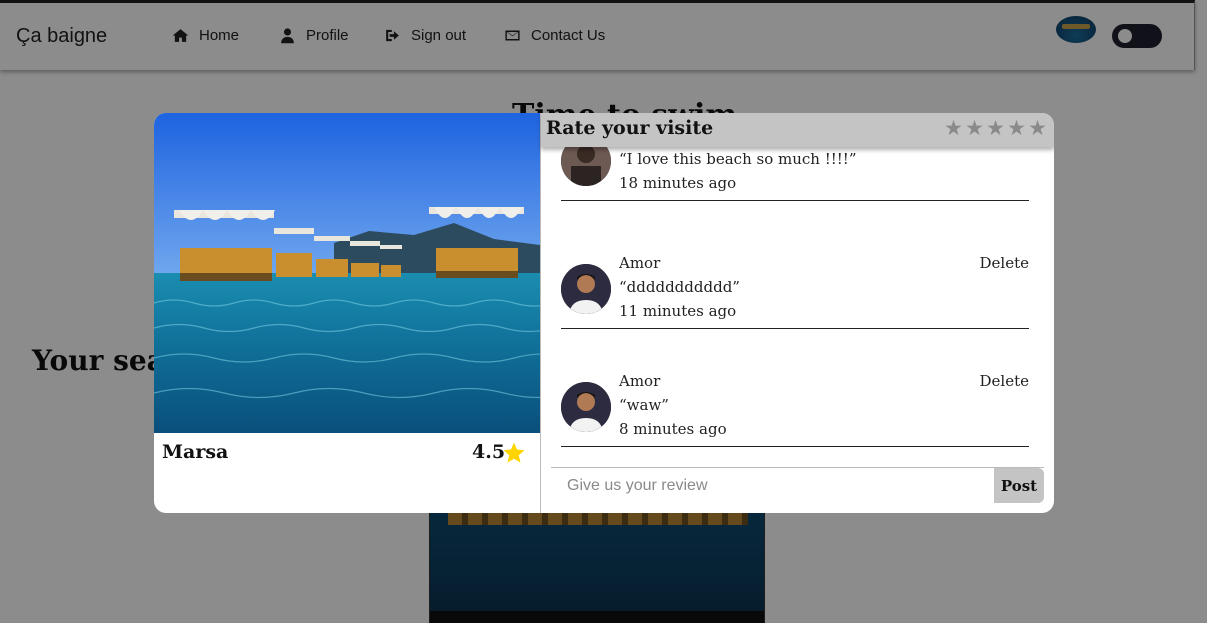  What do you see at coordinates (738, 159) in the screenshot?
I see `review-text: “I love this beach so much !!!!”` at bounding box center [738, 159].